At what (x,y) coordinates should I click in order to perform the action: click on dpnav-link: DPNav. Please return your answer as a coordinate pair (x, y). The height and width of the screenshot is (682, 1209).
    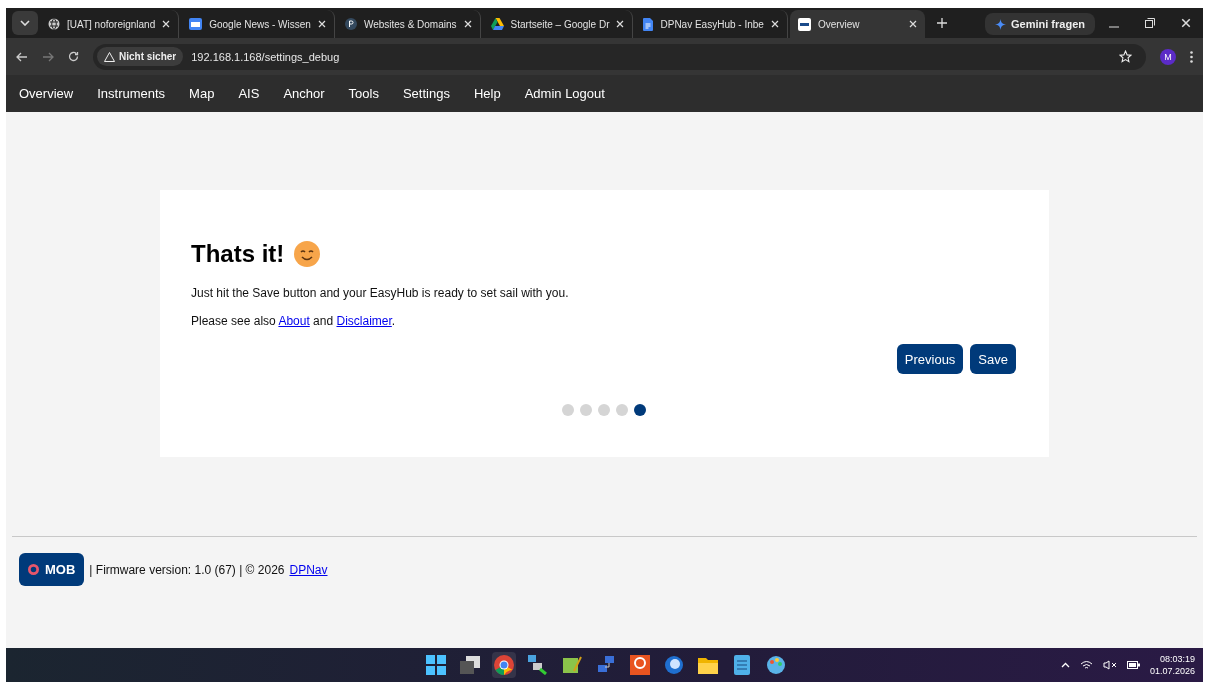
    Looking at the image, I should click on (308, 569).